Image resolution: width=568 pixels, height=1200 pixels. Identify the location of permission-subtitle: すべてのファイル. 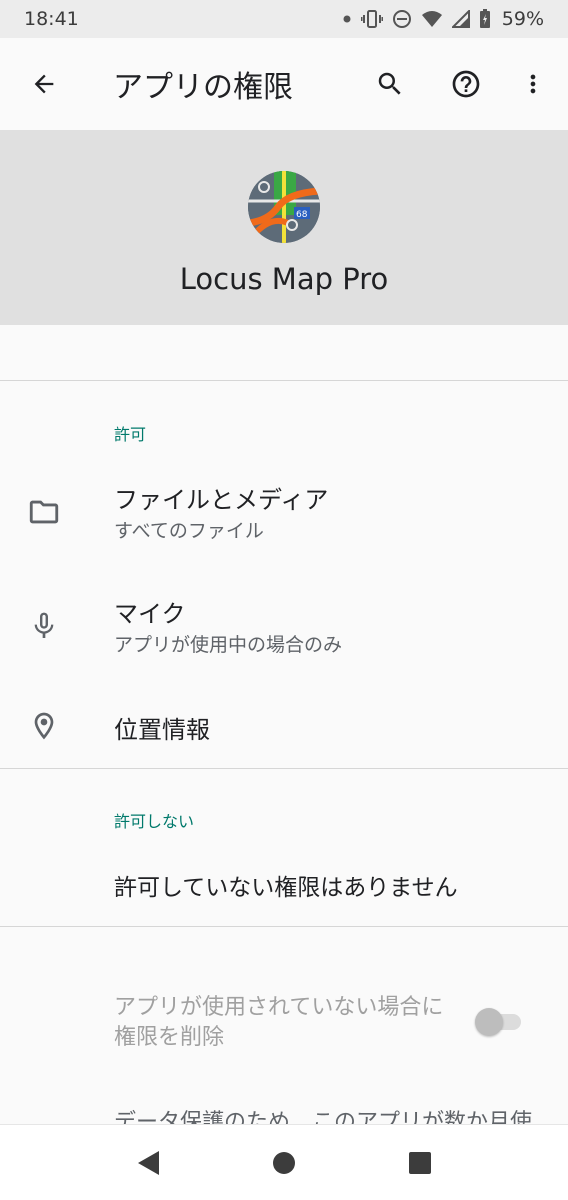
(189, 531).